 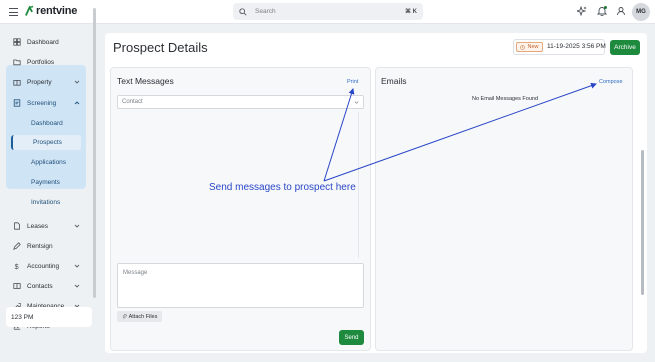 I want to click on page-scrollbar, so click(x=642, y=222).